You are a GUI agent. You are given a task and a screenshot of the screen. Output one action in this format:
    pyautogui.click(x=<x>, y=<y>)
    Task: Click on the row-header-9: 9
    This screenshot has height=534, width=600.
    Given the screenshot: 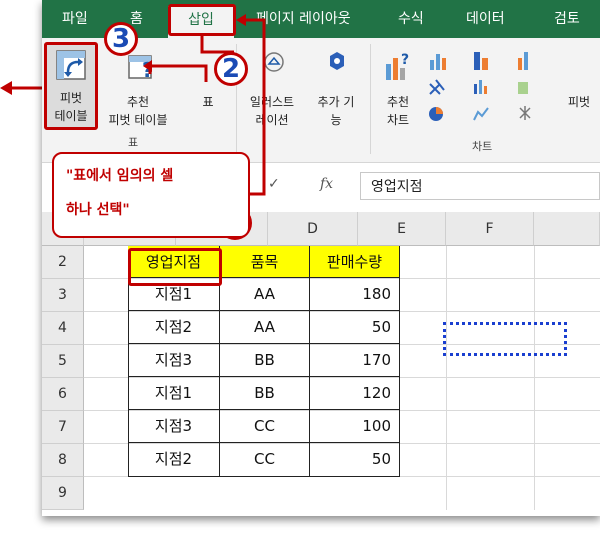 What is the action you would take?
    pyautogui.click(x=63, y=493)
    